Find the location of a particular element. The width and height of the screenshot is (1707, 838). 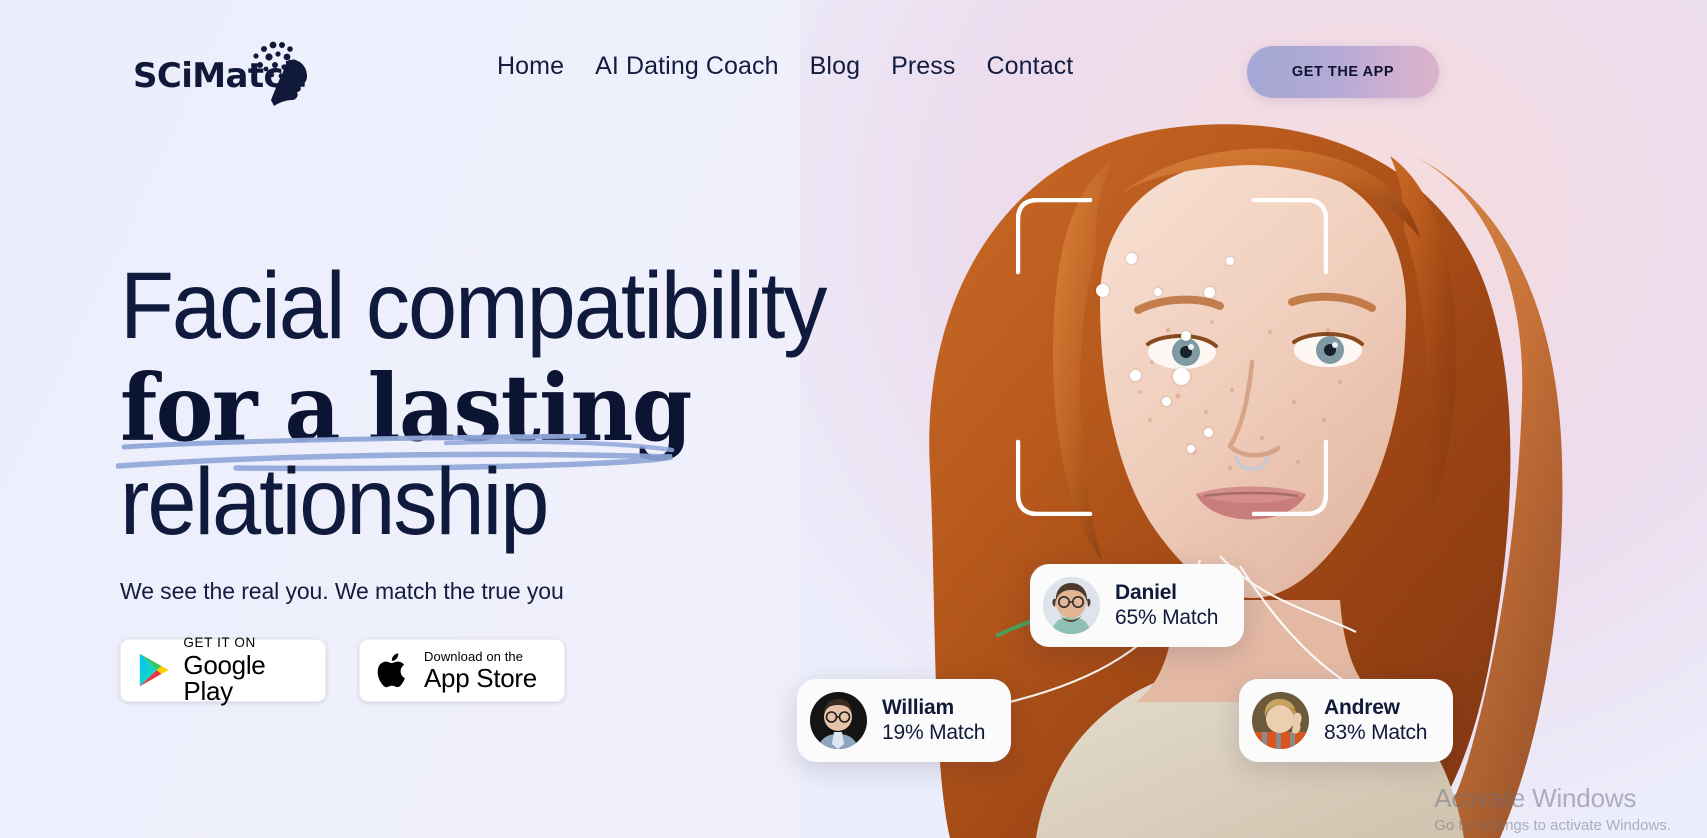

google-play-icon is located at coordinates (154, 670).